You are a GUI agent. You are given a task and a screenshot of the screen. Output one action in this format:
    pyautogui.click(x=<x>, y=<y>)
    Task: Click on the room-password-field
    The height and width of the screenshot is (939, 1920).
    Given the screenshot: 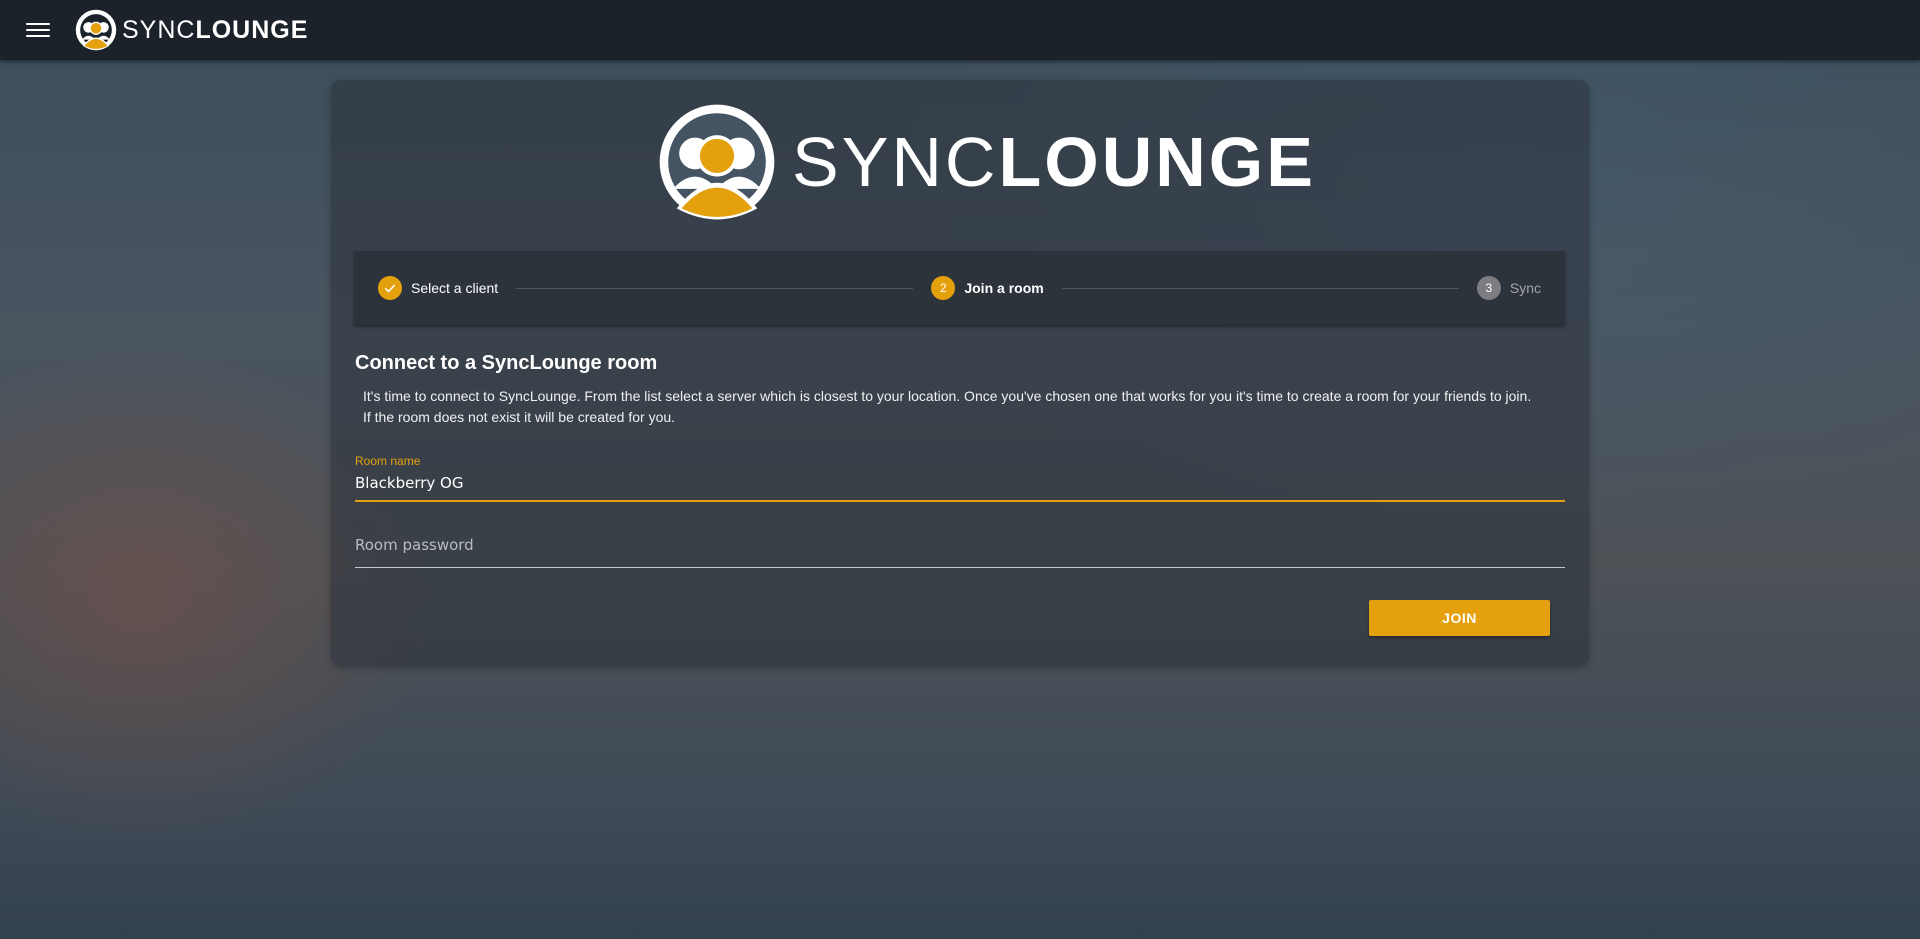 What is the action you would take?
    pyautogui.click(x=960, y=539)
    